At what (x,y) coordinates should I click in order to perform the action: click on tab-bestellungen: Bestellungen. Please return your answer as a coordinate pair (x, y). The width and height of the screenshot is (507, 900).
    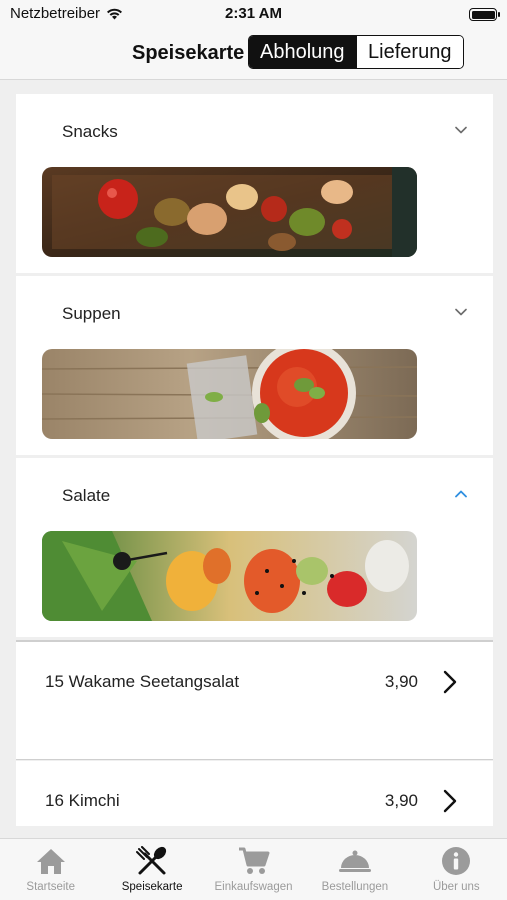
    Looking at the image, I should click on (354, 869).